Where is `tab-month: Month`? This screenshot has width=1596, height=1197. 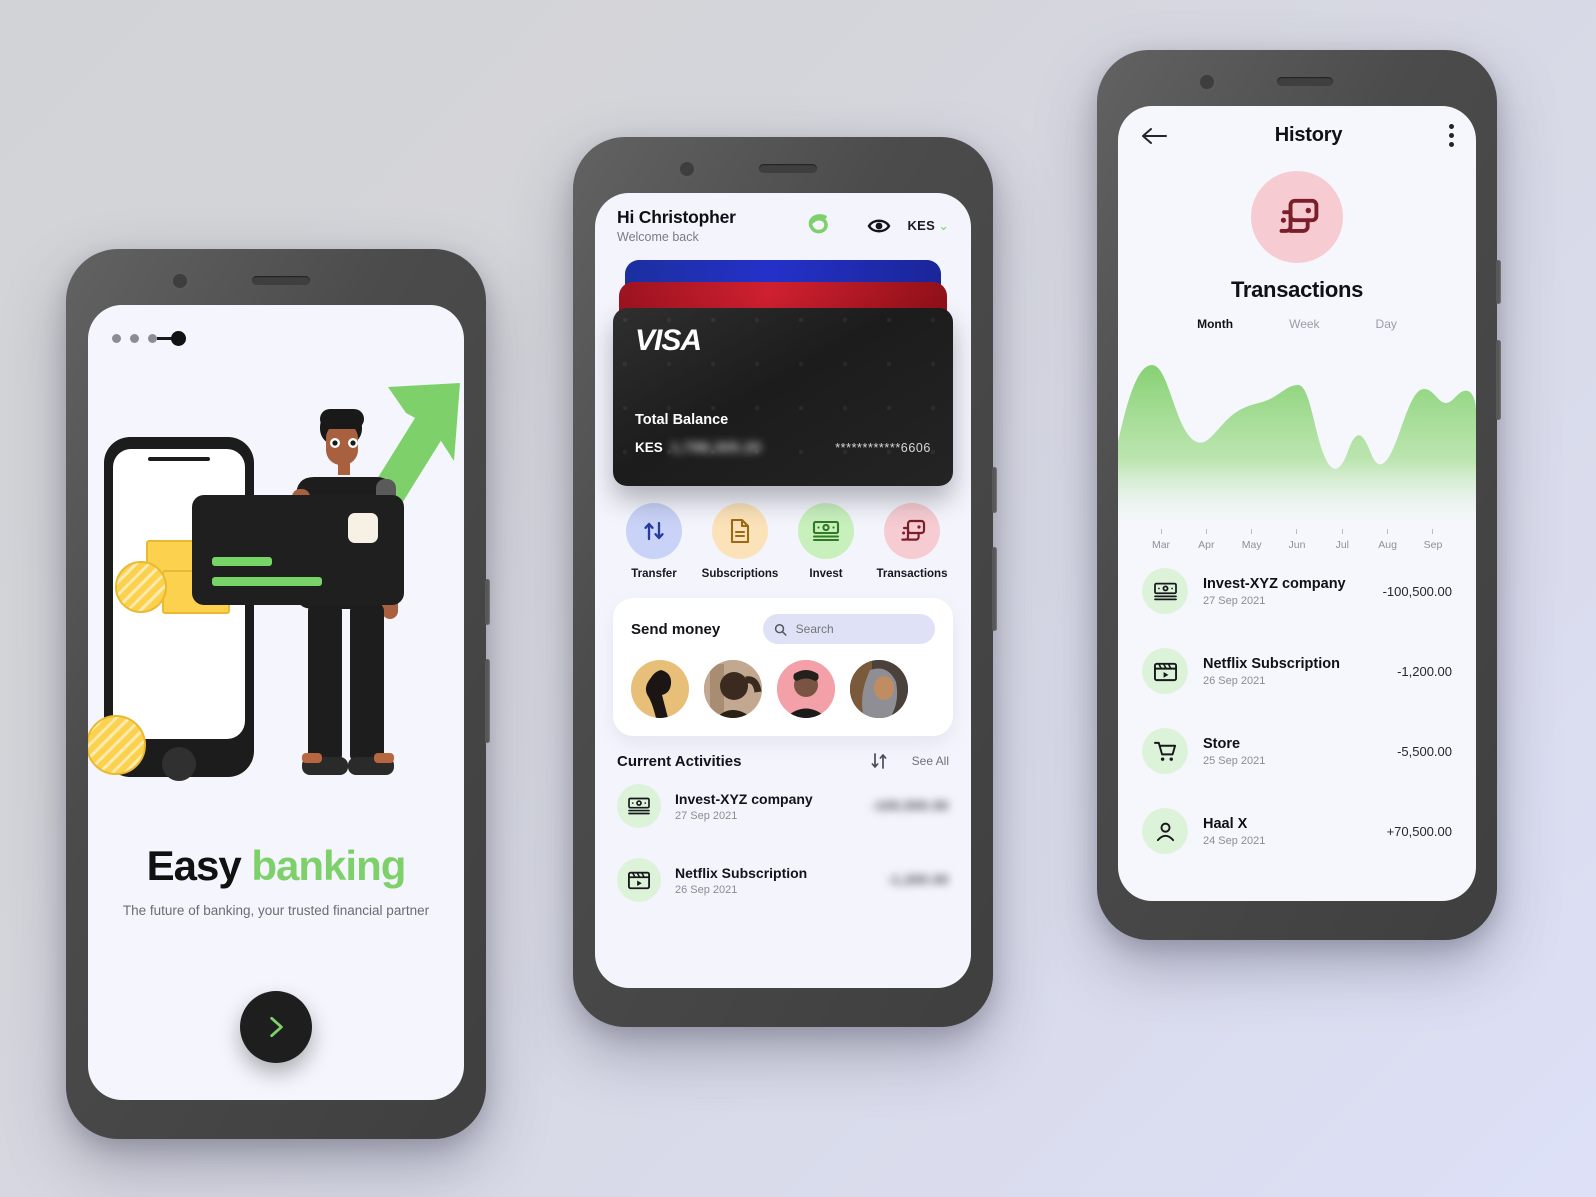 tab-month: Month is located at coordinates (1215, 324).